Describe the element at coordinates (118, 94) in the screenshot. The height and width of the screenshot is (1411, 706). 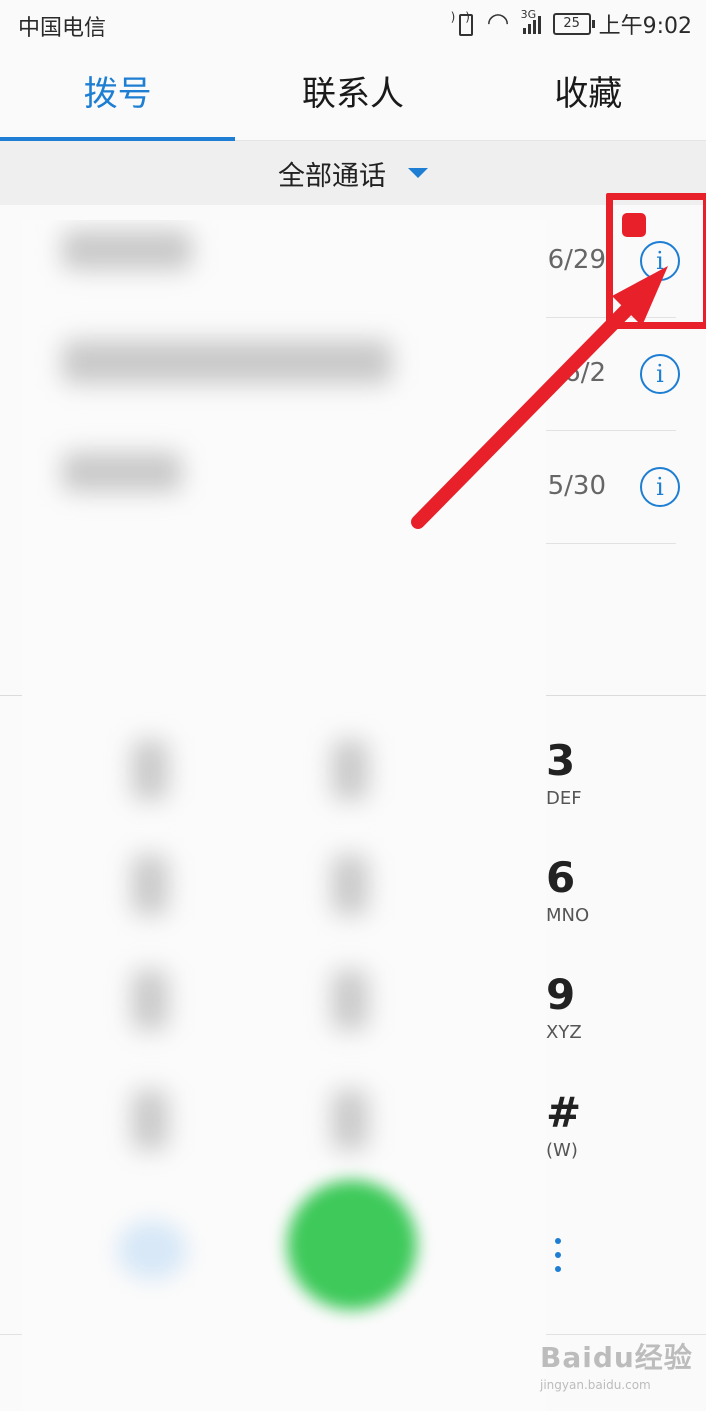
I see `tab-dialer: 拨号` at that location.